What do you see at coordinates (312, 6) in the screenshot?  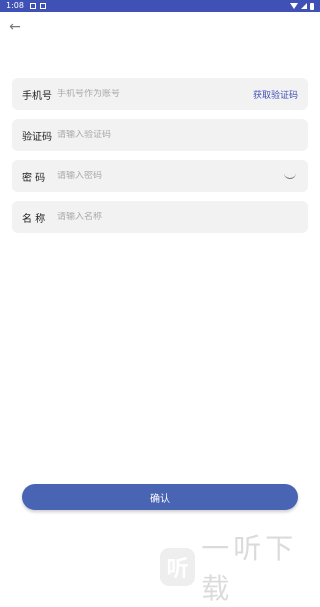 I see `battery-icon` at bounding box center [312, 6].